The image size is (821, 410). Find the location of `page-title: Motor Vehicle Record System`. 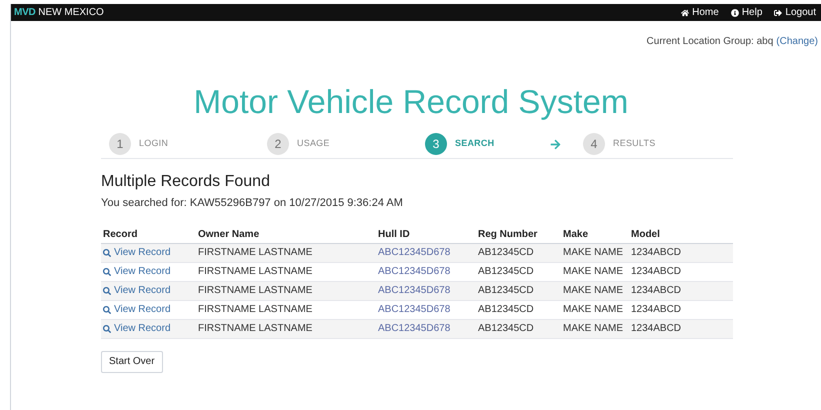

page-title: Motor Vehicle Record System is located at coordinates (411, 102).